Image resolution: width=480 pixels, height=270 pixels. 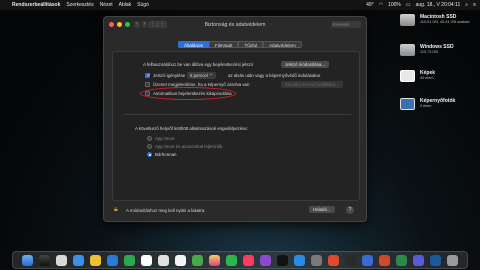 I want to click on minimize-button, so click(x=119, y=24).